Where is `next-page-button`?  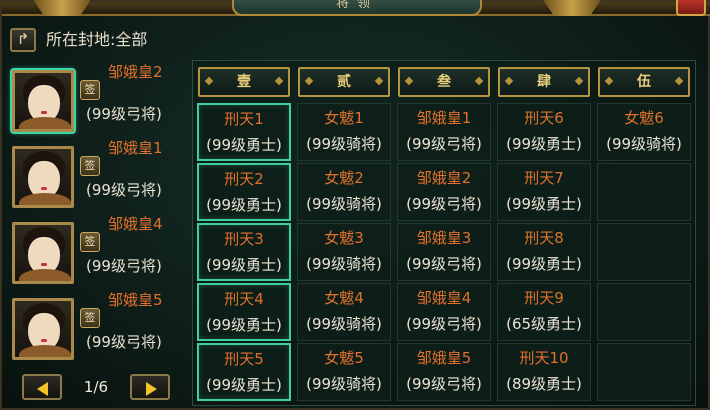
next-page-button is located at coordinates (150, 387).